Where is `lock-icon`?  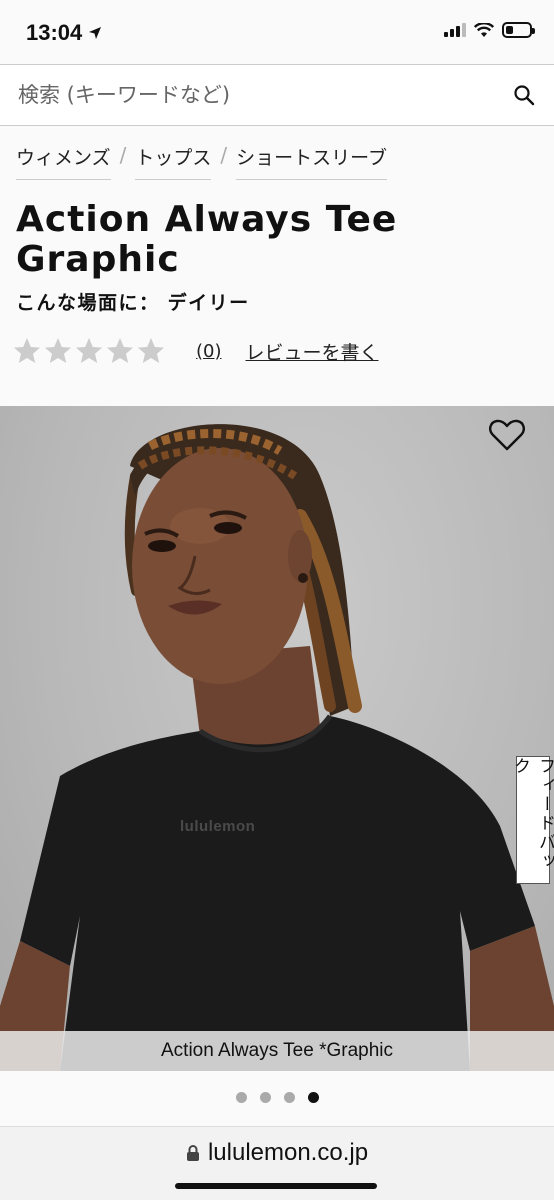
lock-icon is located at coordinates (192, 1153).